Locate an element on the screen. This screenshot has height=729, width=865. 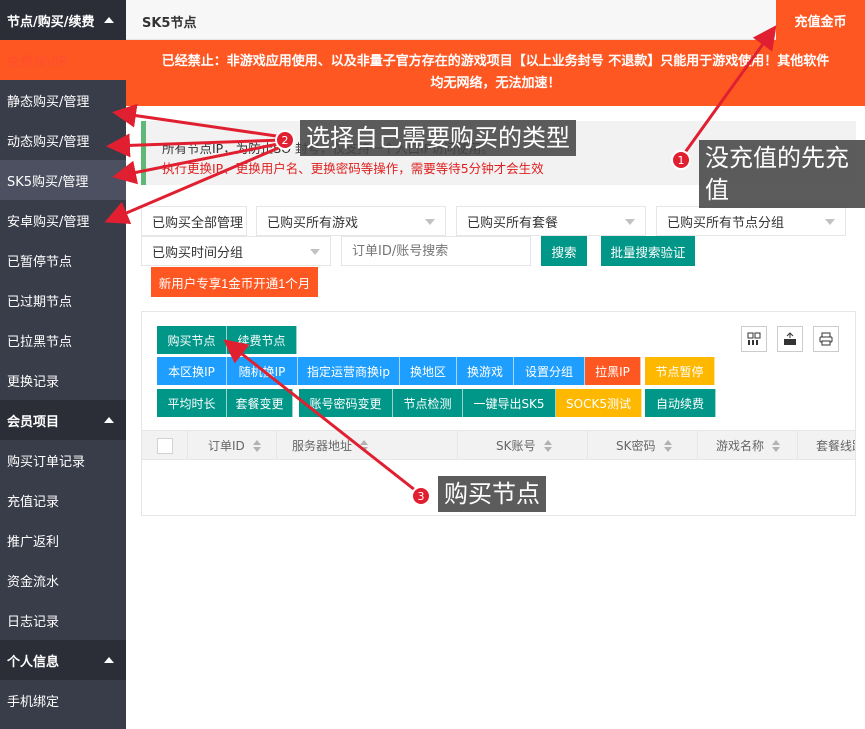
sidebar-item-orders: 购买订单记录 is located at coordinates (63, 460).